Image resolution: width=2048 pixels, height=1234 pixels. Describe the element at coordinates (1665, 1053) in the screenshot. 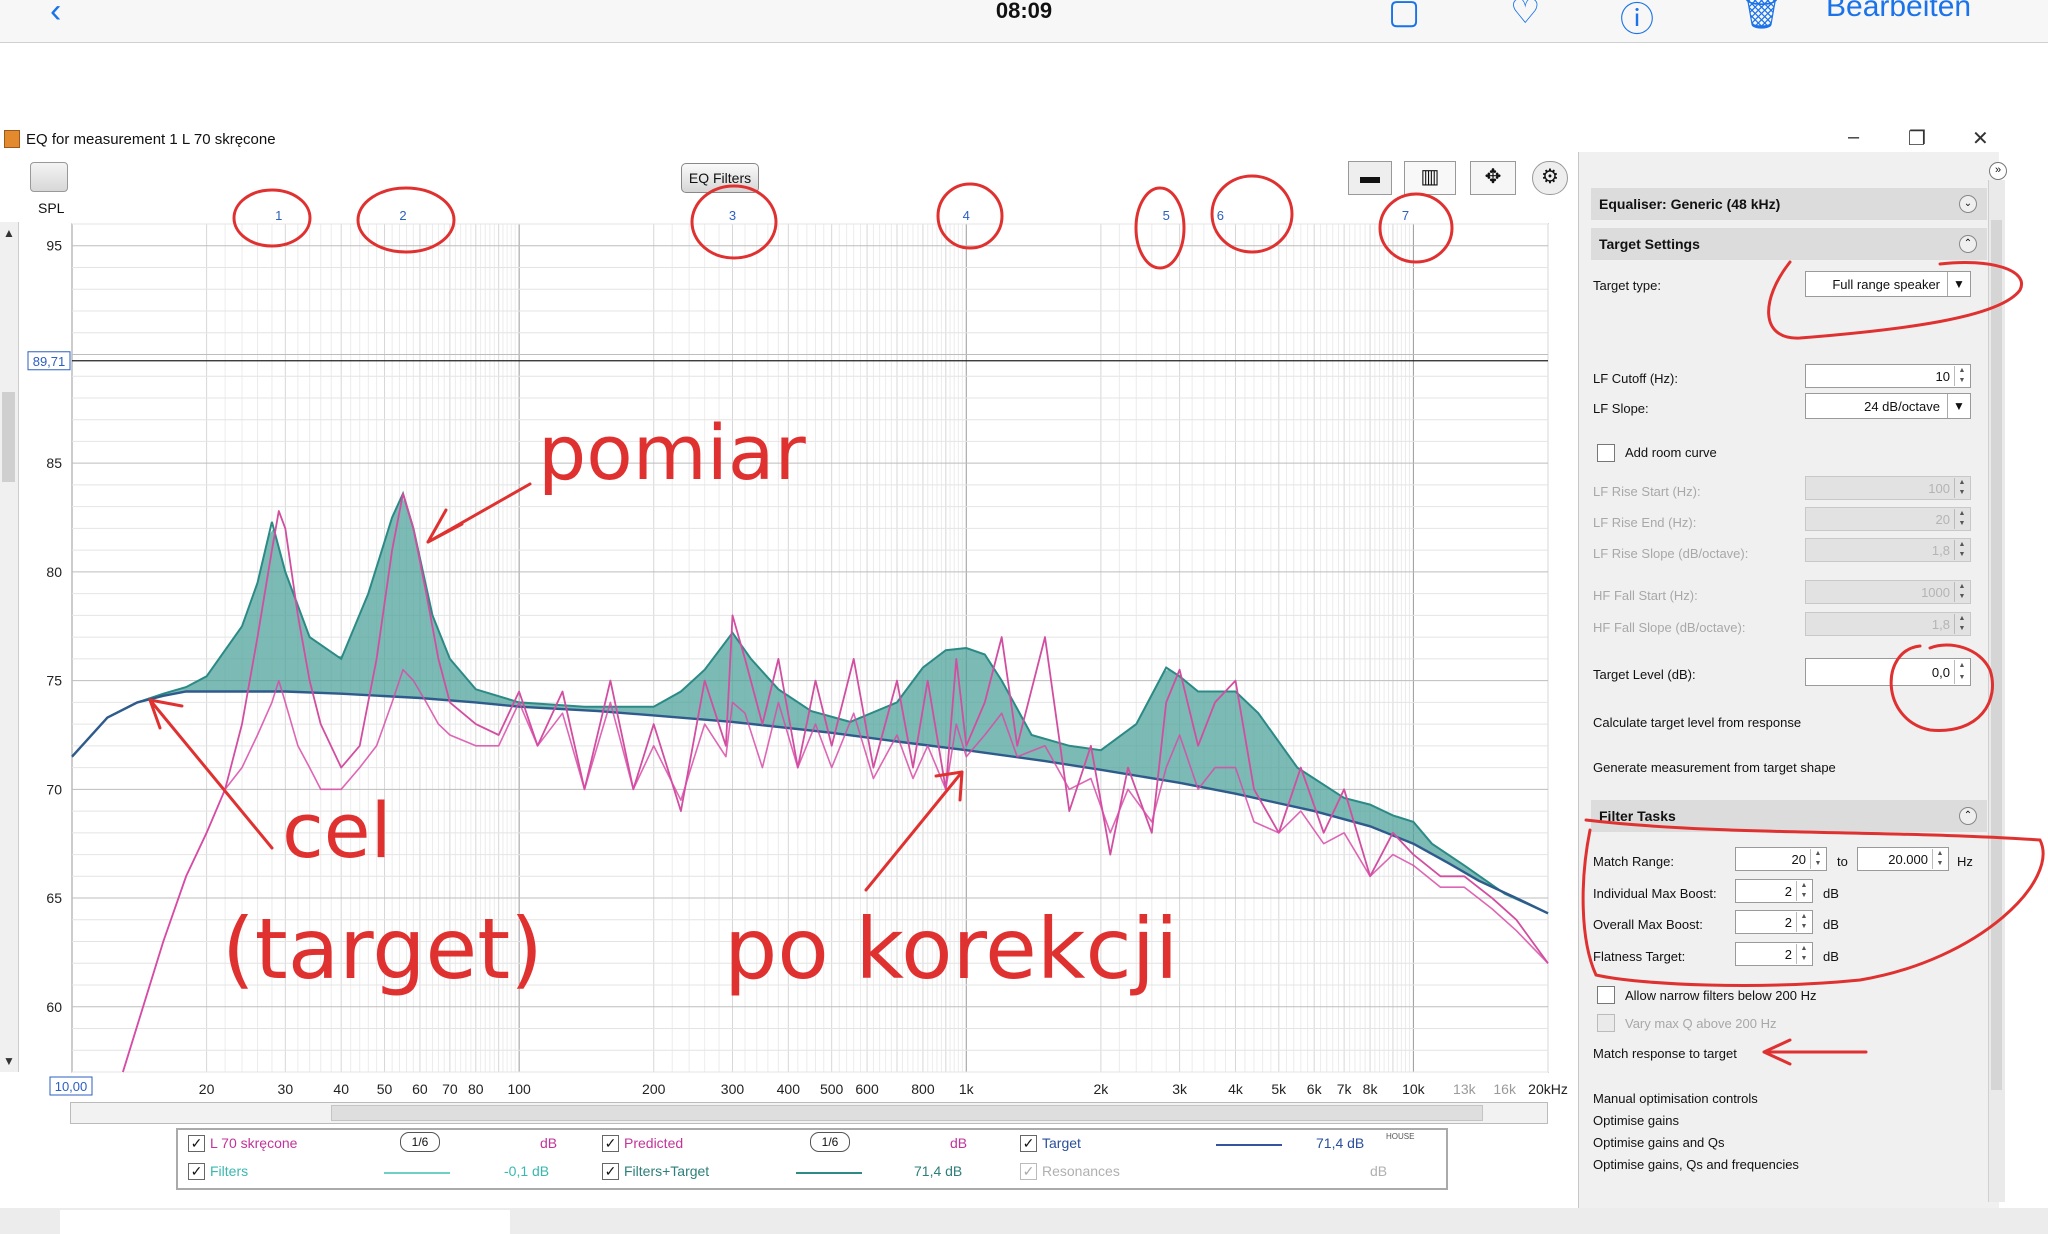

I see `match-response-link: Match response to target` at that location.